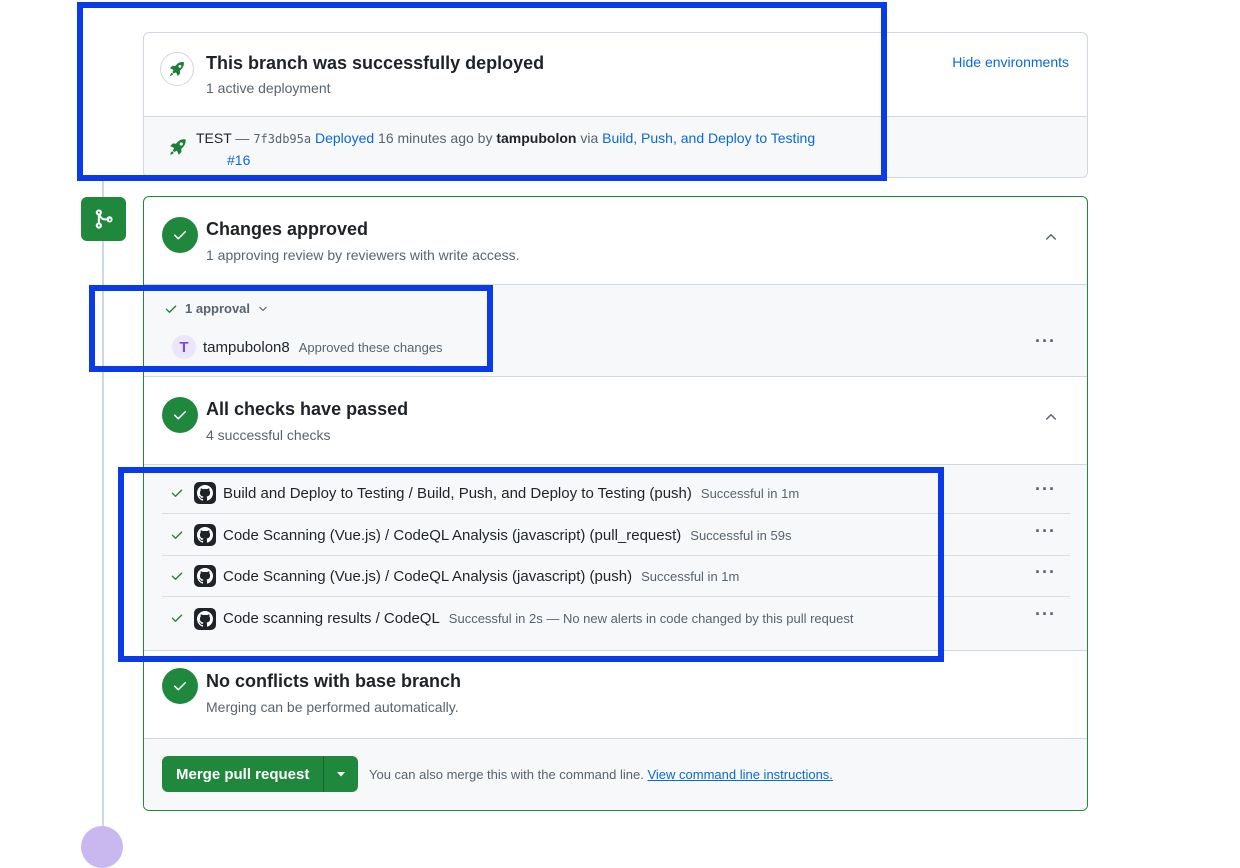 The height and width of the screenshot is (868, 1240). Describe the element at coordinates (344, 138) in the screenshot. I see `deployed-link: Deployed` at that location.